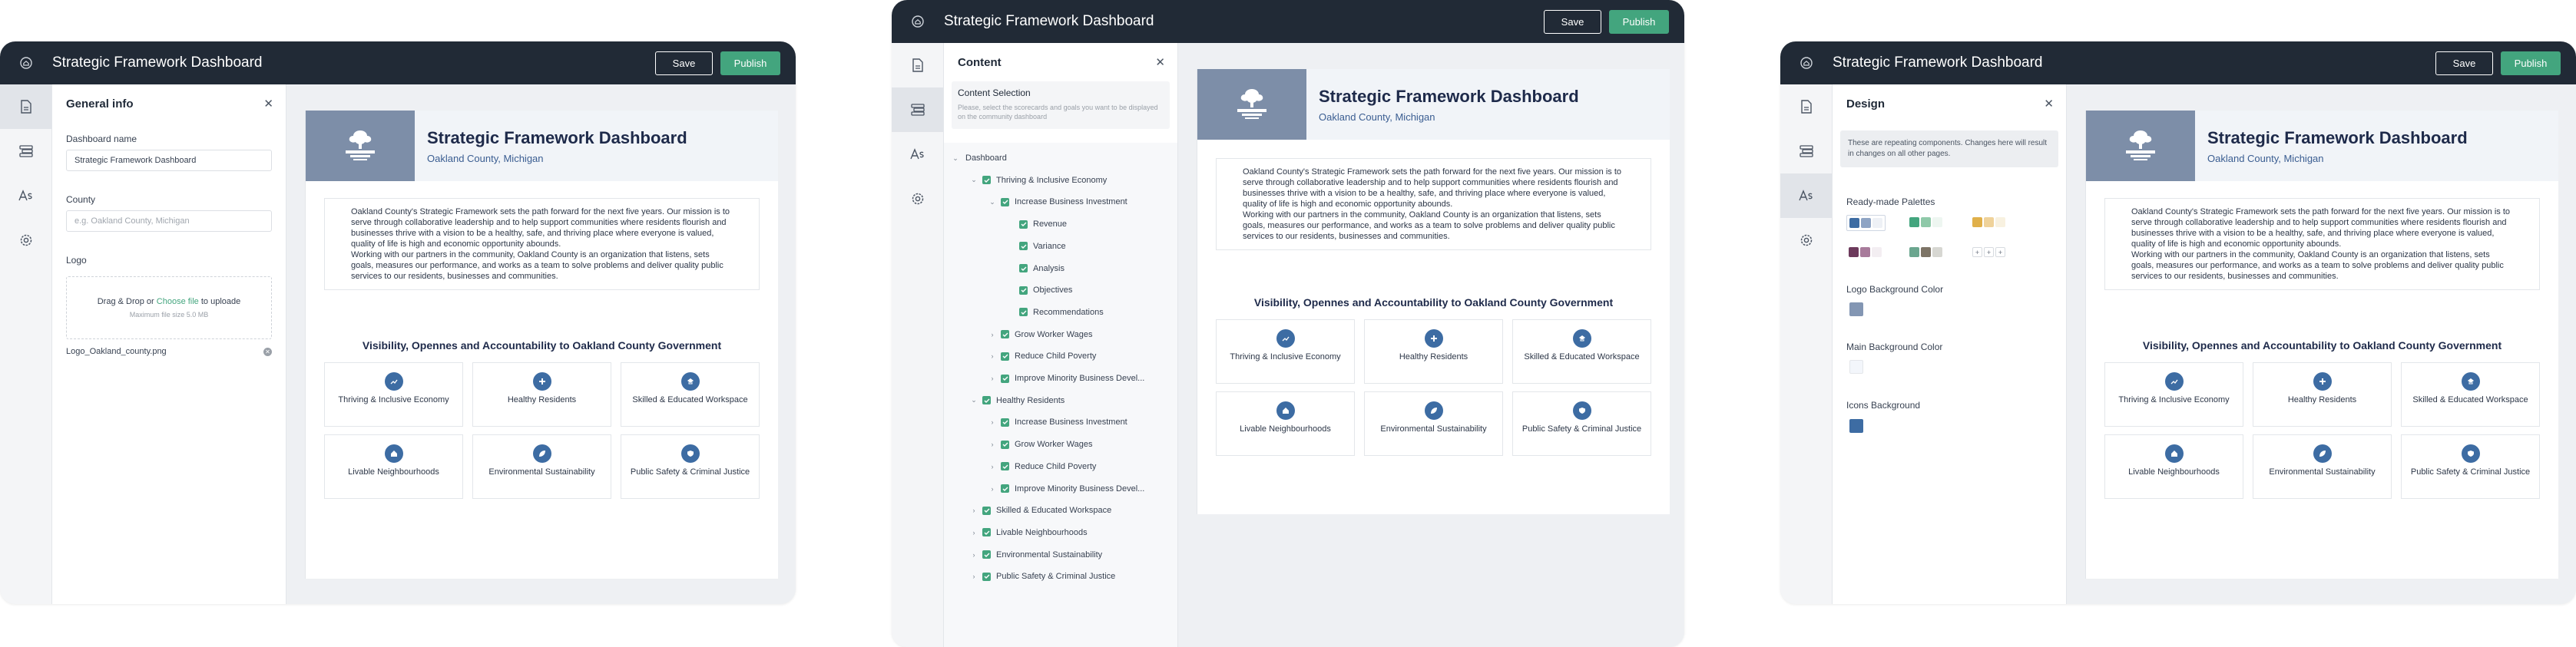 This screenshot has width=2576, height=647. What do you see at coordinates (1037, 224) in the screenshot?
I see `tree-item: Revenue` at bounding box center [1037, 224].